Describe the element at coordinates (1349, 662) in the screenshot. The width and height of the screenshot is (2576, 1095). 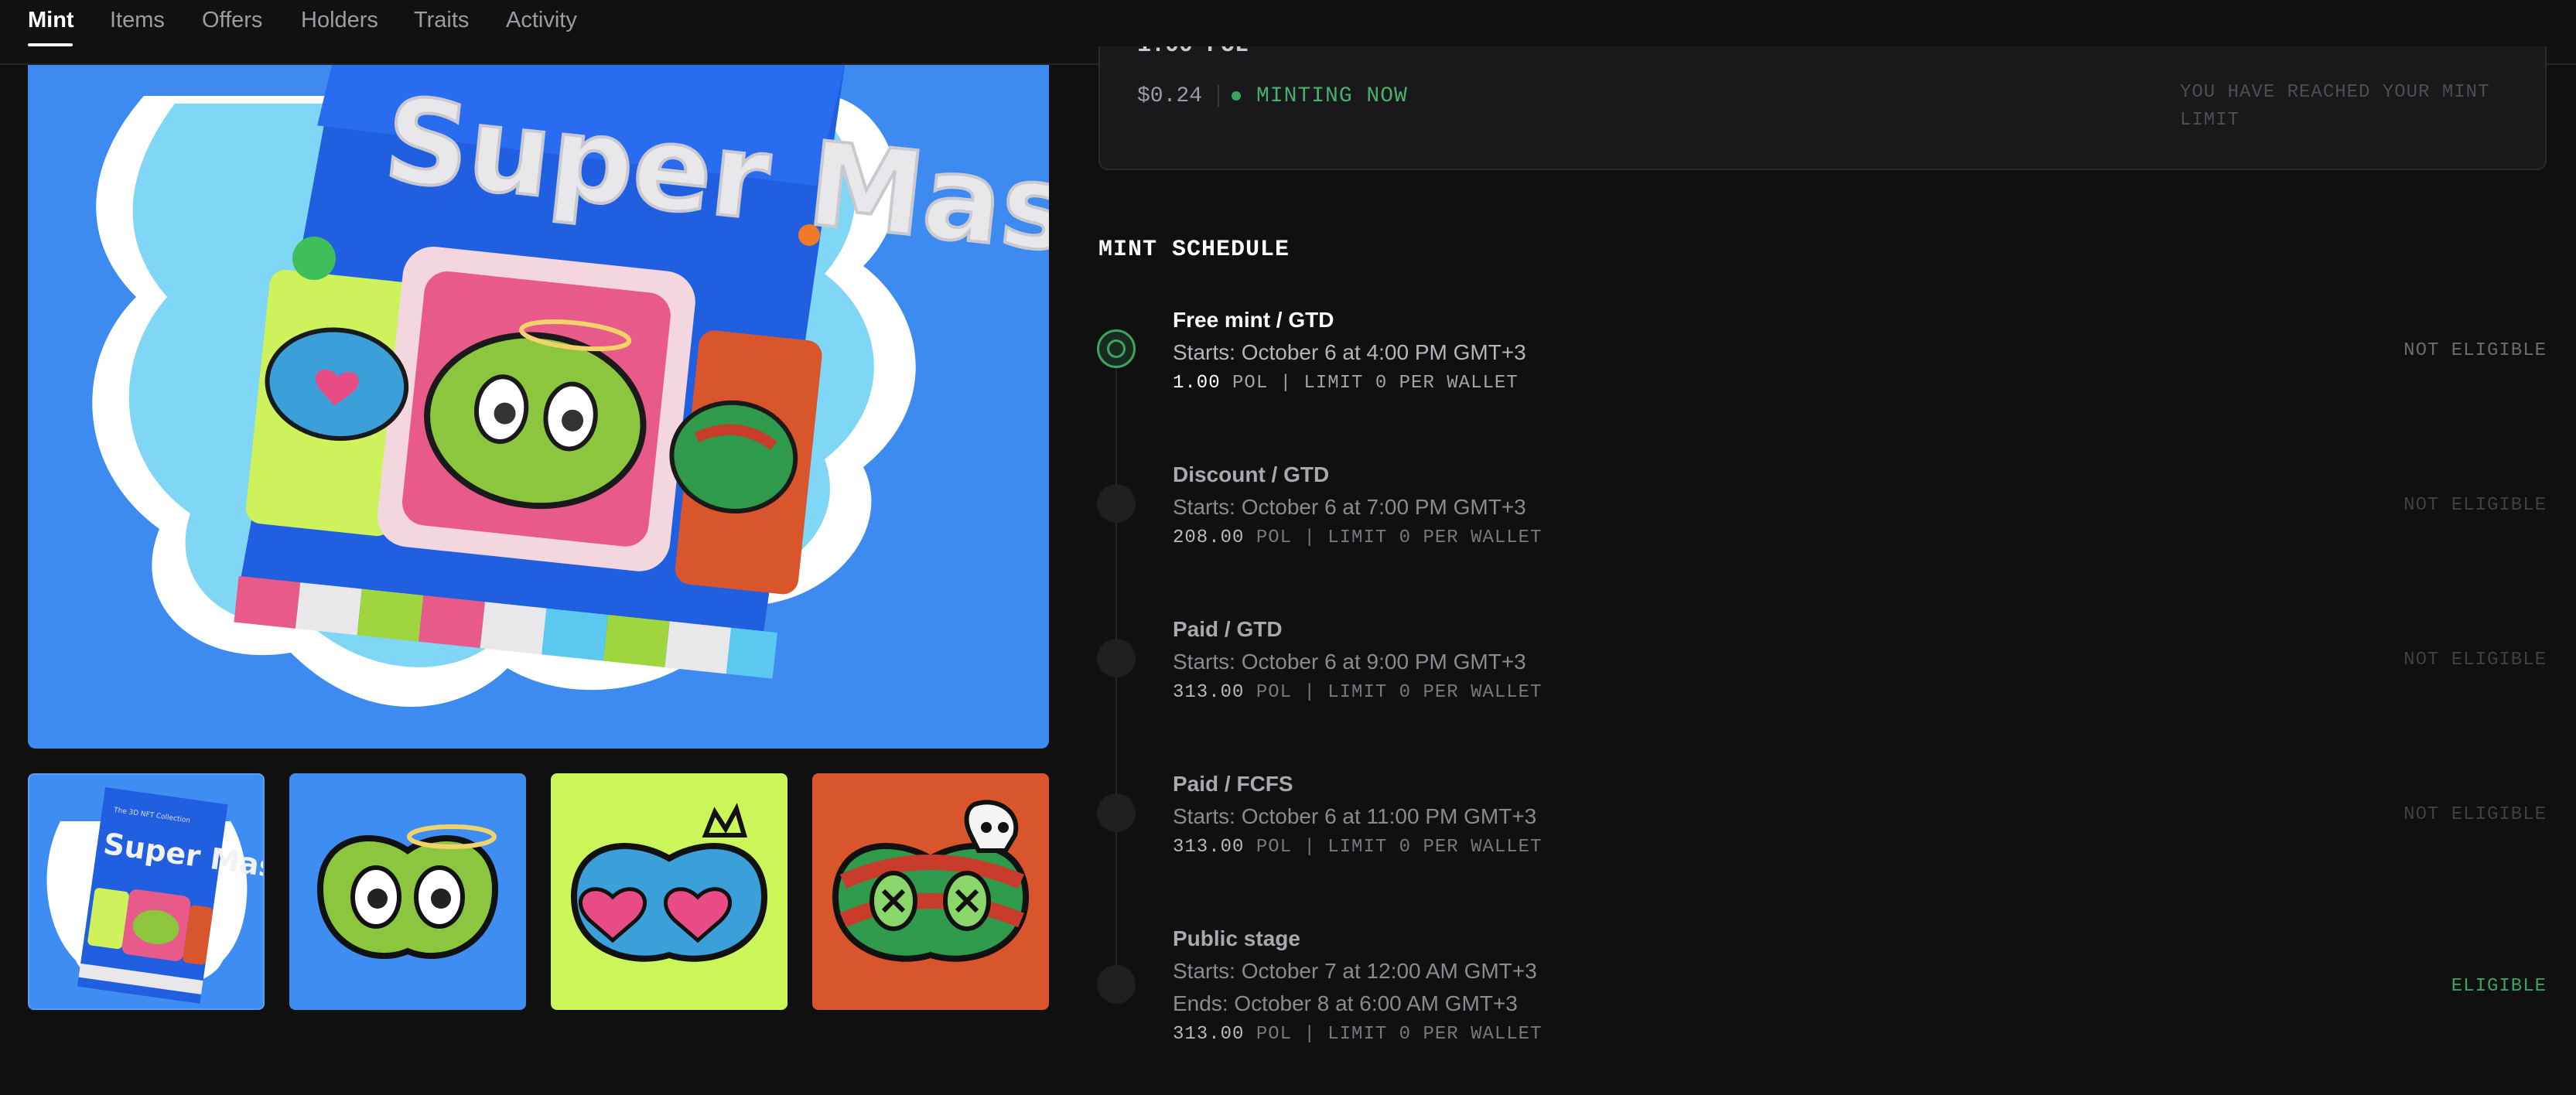
I see `stage-start-time: Starts: October 6 at 9:00 PM GMT+3` at that location.